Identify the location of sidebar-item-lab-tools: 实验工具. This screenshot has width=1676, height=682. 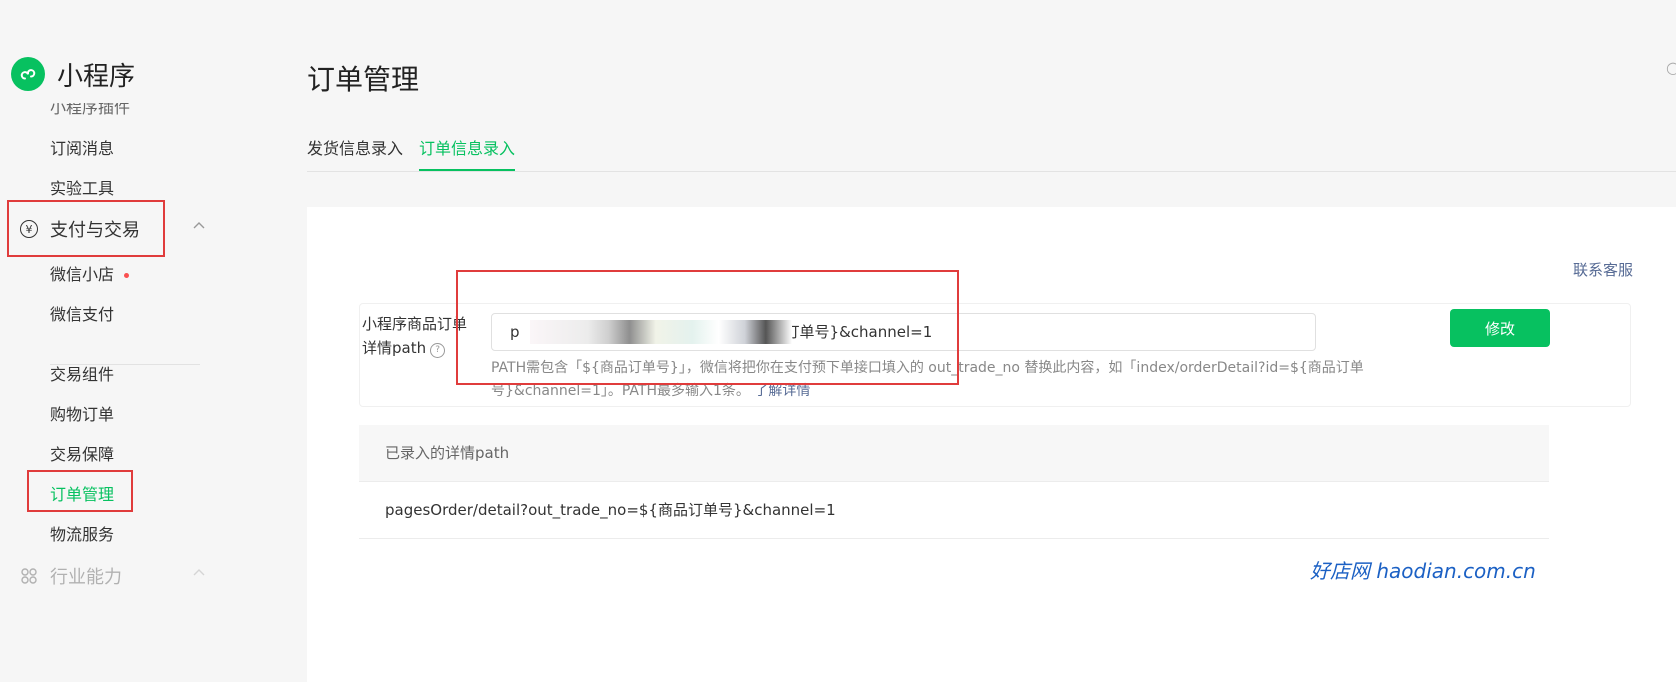
(82, 187).